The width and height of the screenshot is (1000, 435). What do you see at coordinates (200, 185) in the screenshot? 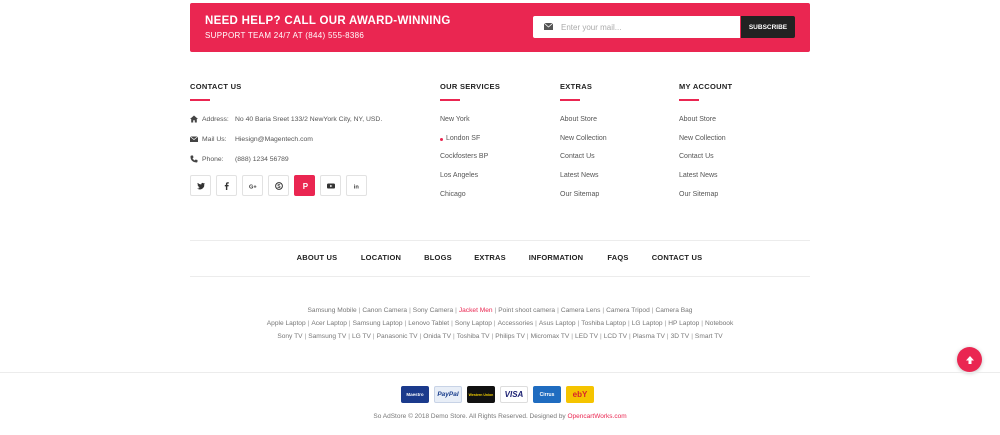
I see `twitter-icon` at bounding box center [200, 185].